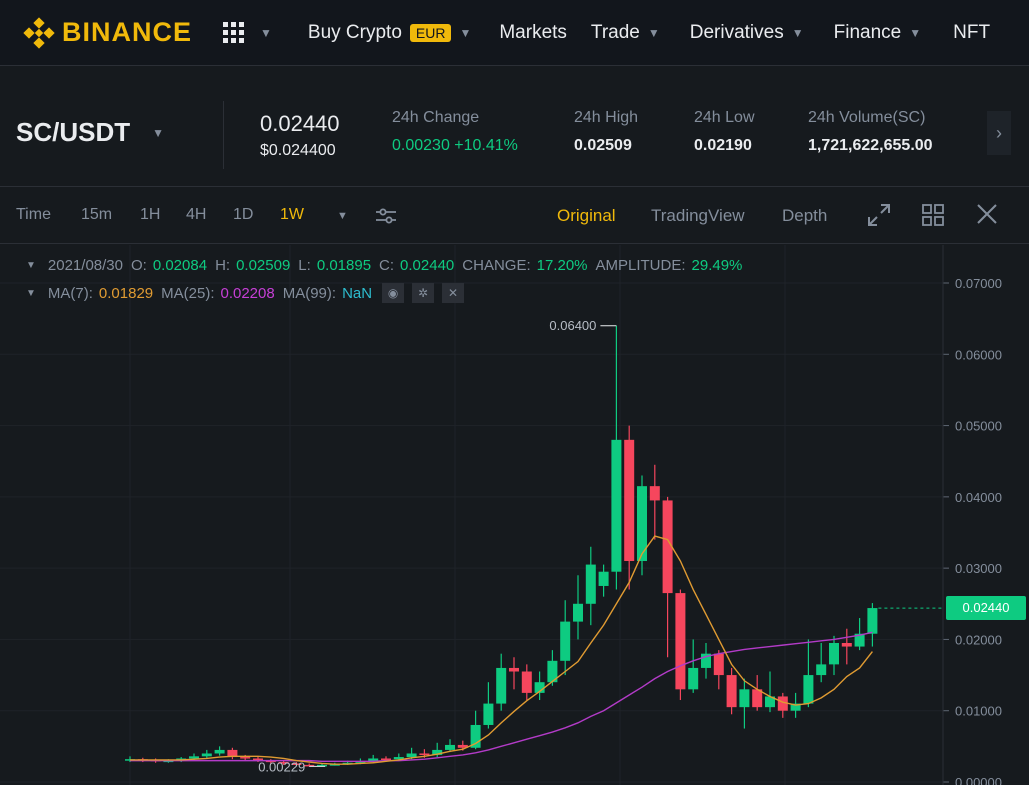  I want to click on time-label: Time, so click(33, 214).